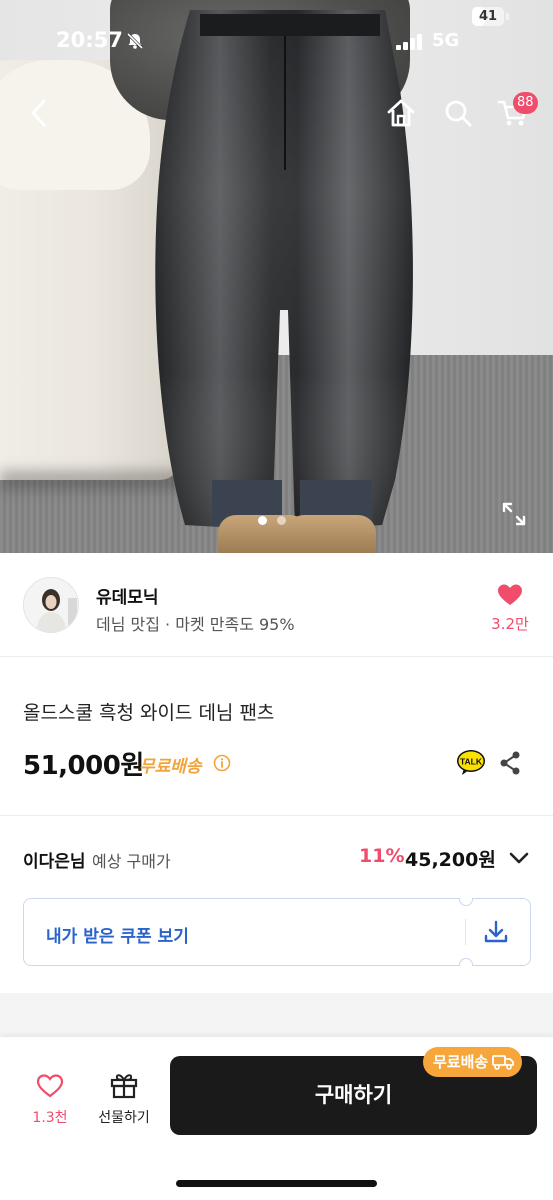 The width and height of the screenshot is (553, 1200). What do you see at coordinates (461, 1062) in the screenshot?
I see `free-shipping-badge-label: 무료배송` at bounding box center [461, 1062].